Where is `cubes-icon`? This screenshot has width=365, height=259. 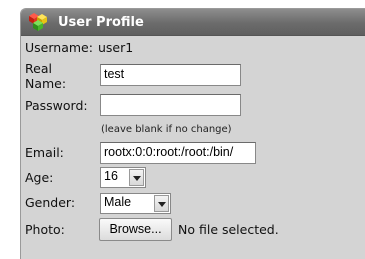 cubes-icon is located at coordinates (38, 22).